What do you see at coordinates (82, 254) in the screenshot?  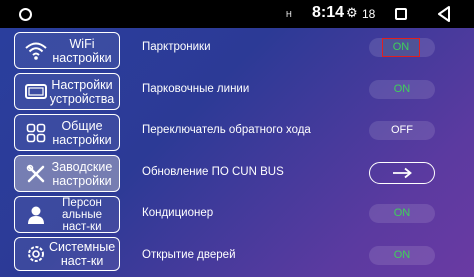 I see `sidebar-item-label: Системные наст-ки` at bounding box center [82, 254].